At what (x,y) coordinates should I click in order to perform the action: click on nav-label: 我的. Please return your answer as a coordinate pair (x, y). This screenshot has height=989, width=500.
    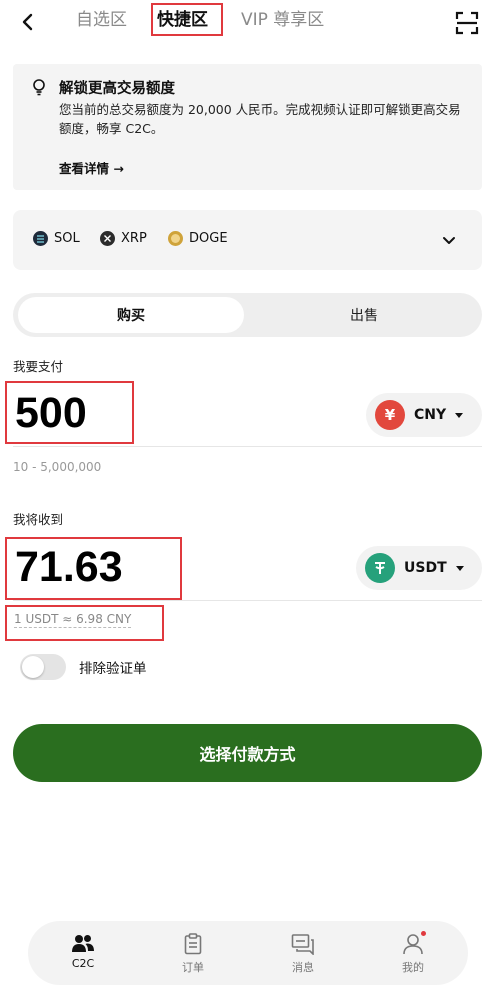
    Looking at the image, I should click on (413, 967).